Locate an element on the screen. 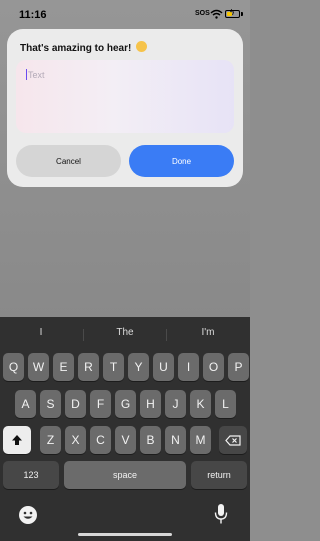 The image size is (320, 541). key-a: A is located at coordinates (25, 404).